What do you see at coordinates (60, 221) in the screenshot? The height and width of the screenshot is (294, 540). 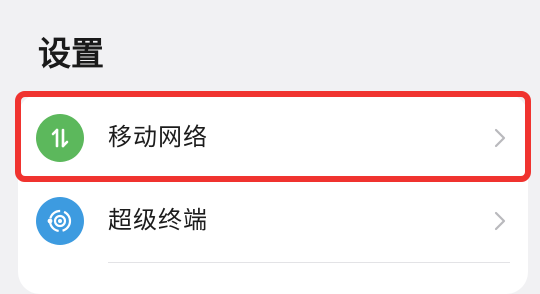 I see `super-device-icon` at bounding box center [60, 221].